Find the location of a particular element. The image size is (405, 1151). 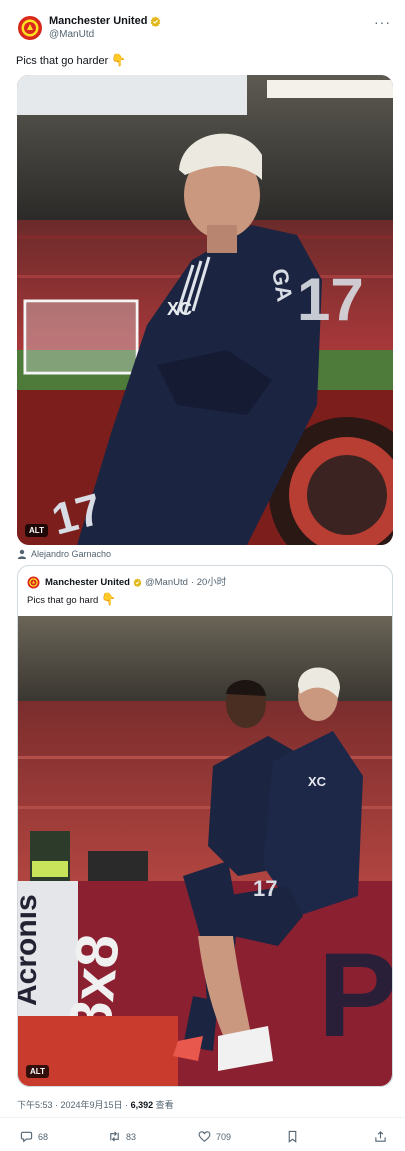

share-icon is located at coordinates (380, 1136).